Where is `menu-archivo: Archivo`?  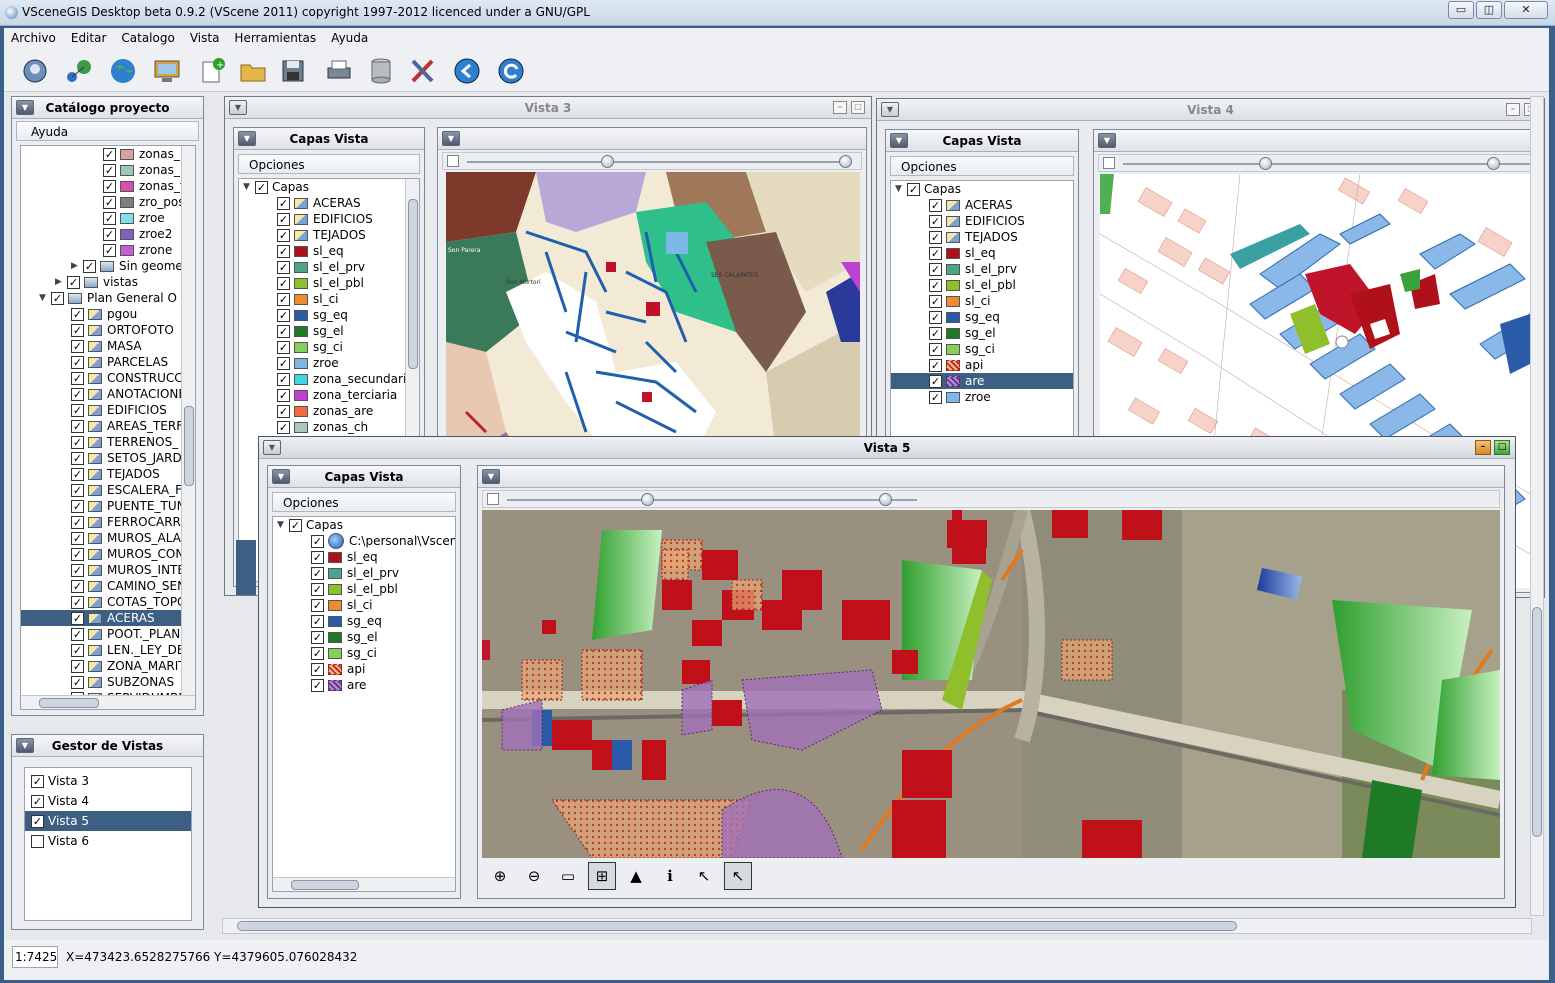
menu-archivo: Archivo is located at coordinates (34, 36).